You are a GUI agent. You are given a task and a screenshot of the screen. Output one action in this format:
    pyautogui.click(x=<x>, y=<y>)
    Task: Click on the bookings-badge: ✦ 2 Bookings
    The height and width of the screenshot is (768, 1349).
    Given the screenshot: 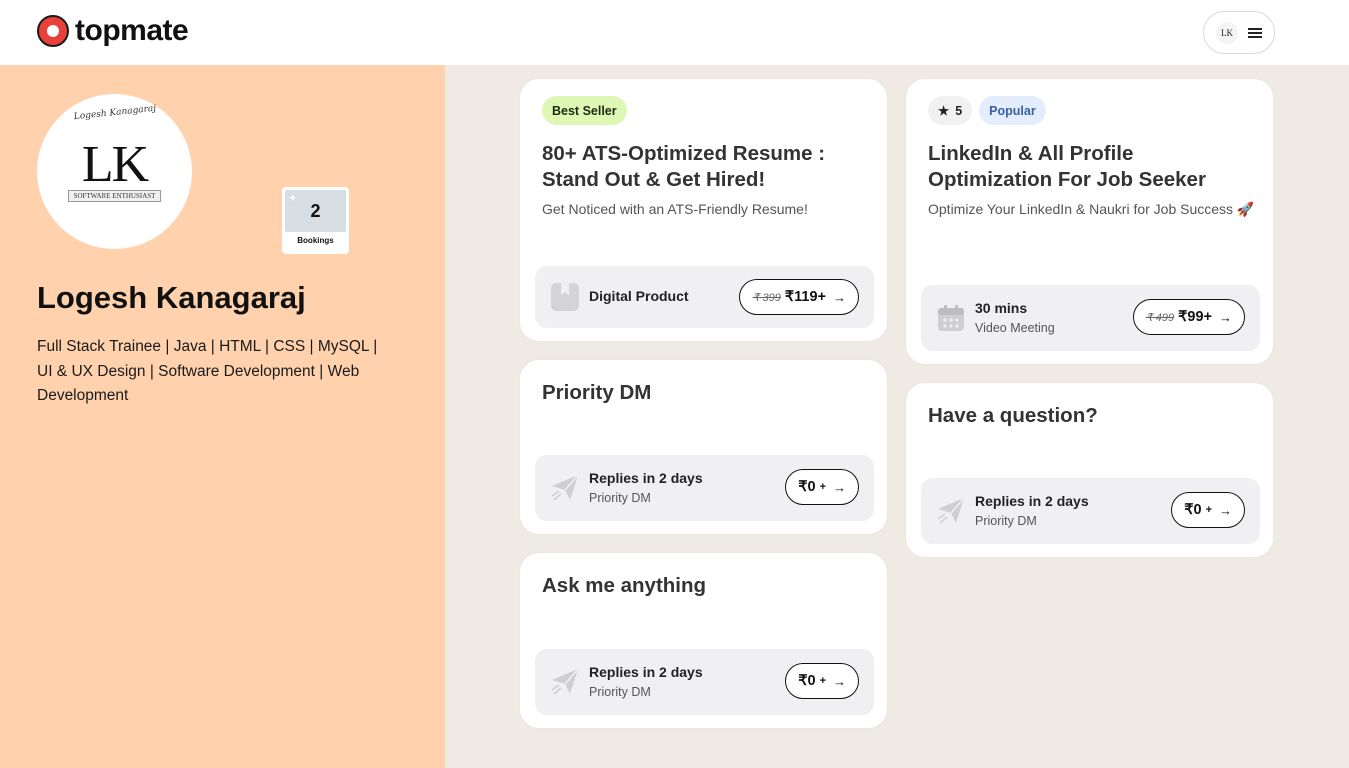 What is the action you would take?
    pyautogui.click(x=315, y=220)
    